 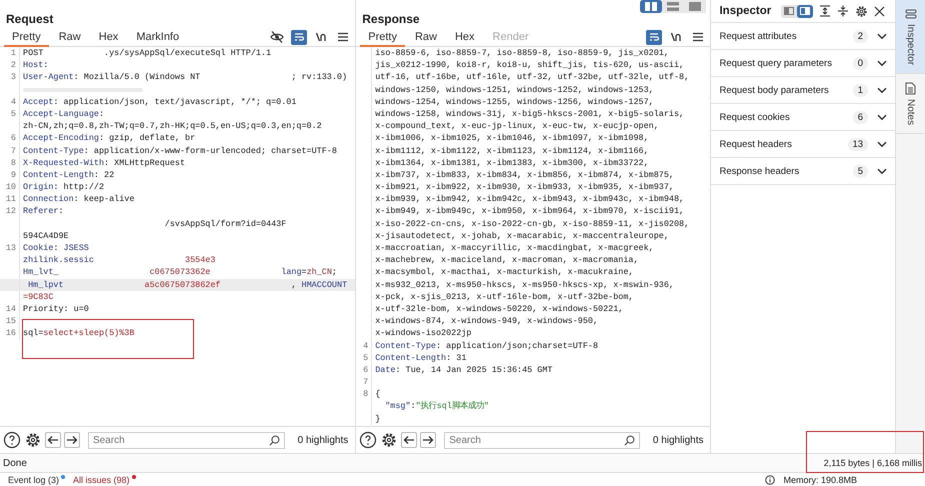 What do you see at coordinates (37, 479) in the screenshot?
I see `bottom-tab: Event log (3)` at bounding box center [37, 479].